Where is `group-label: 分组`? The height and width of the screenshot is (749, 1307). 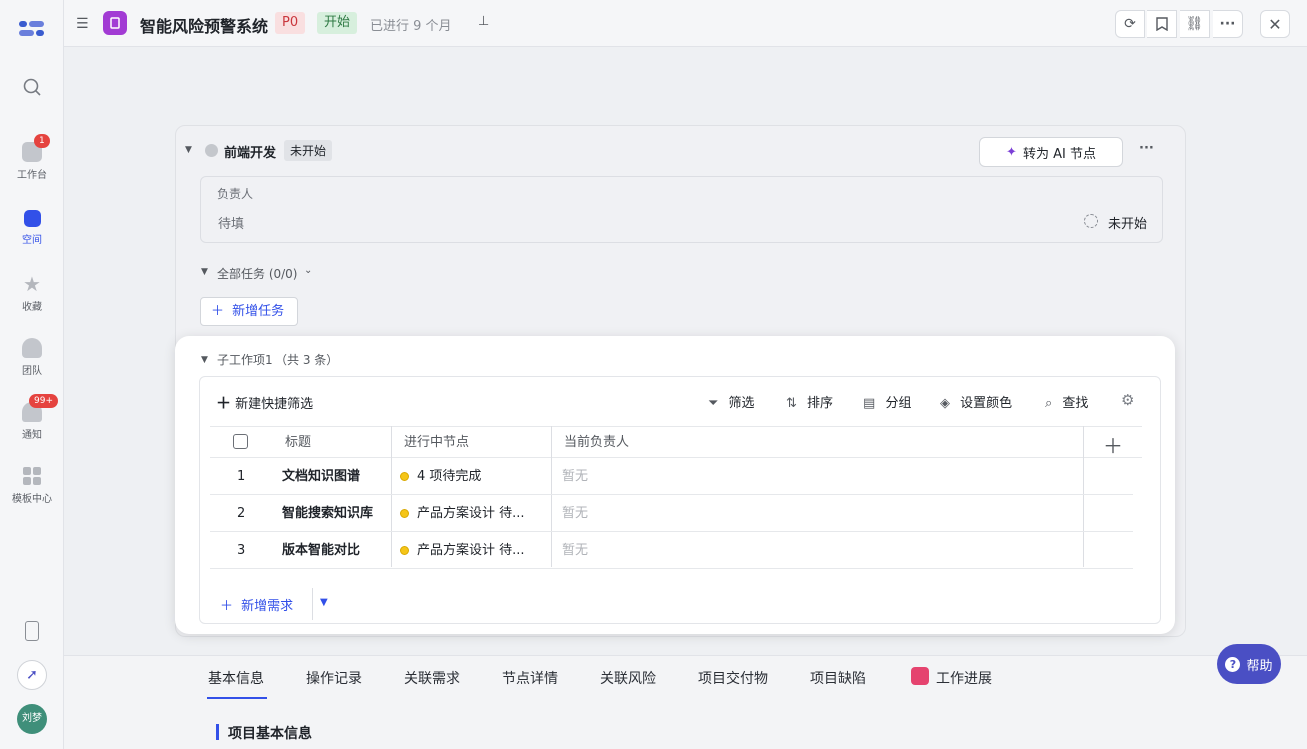 group-label: 分组 is located at coordinates (898, 403).